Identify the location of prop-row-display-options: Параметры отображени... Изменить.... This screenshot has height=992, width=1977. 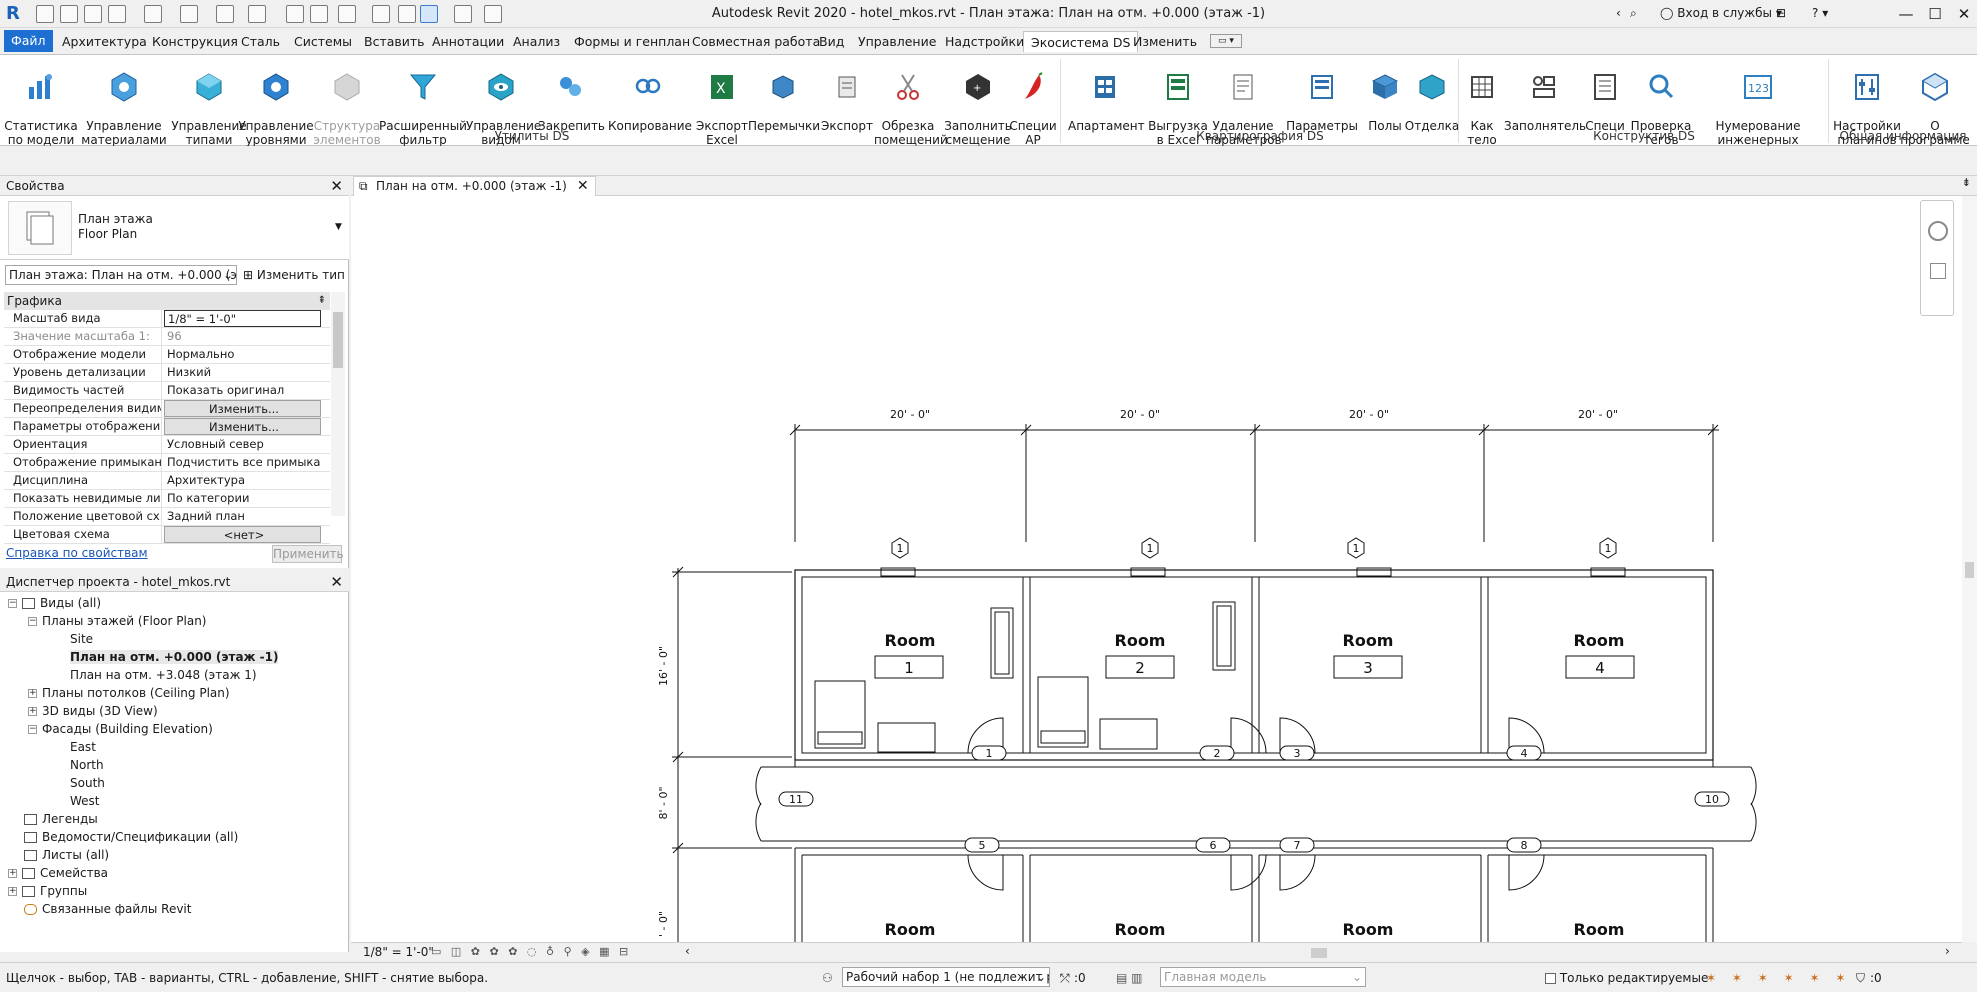
(167, 427).